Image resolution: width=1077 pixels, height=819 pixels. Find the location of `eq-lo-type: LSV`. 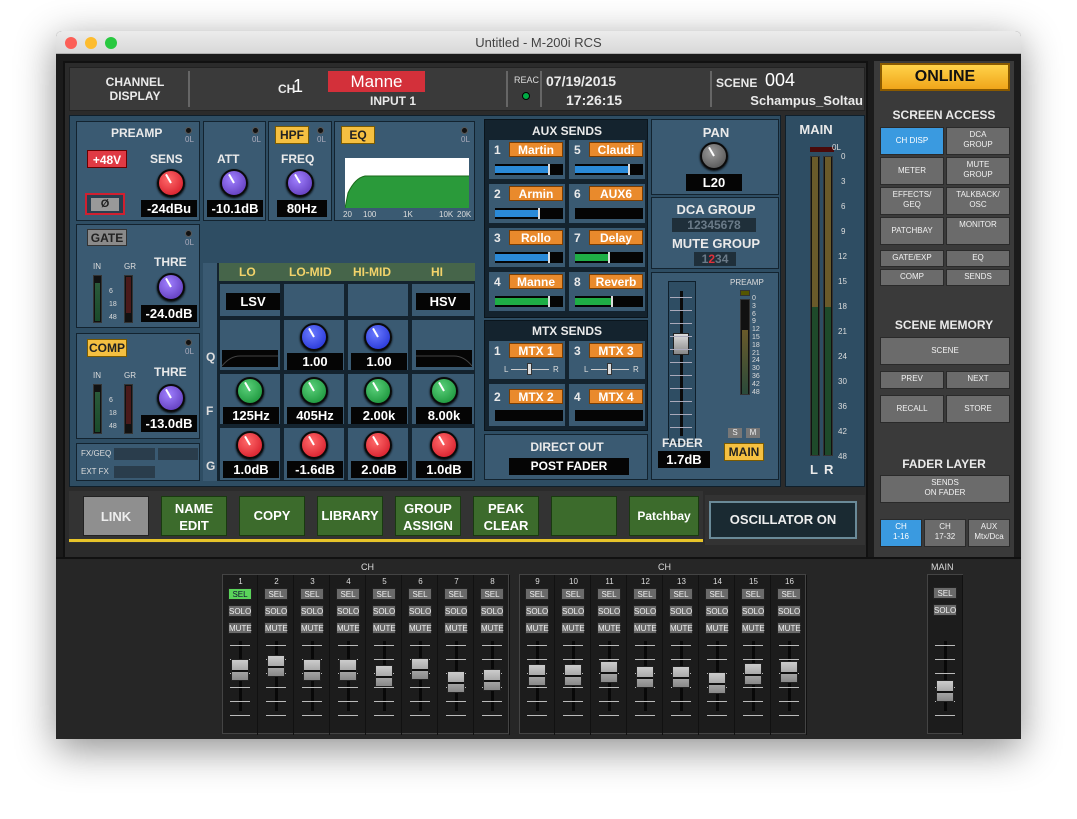

eq-lo-type: LSV is located at coordinates (253, 301).